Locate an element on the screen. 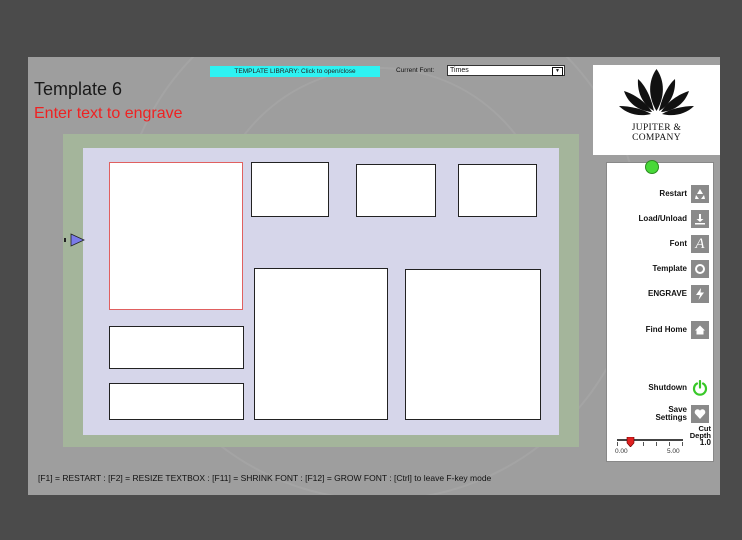  home-icon is located at coordinates (700, 330).